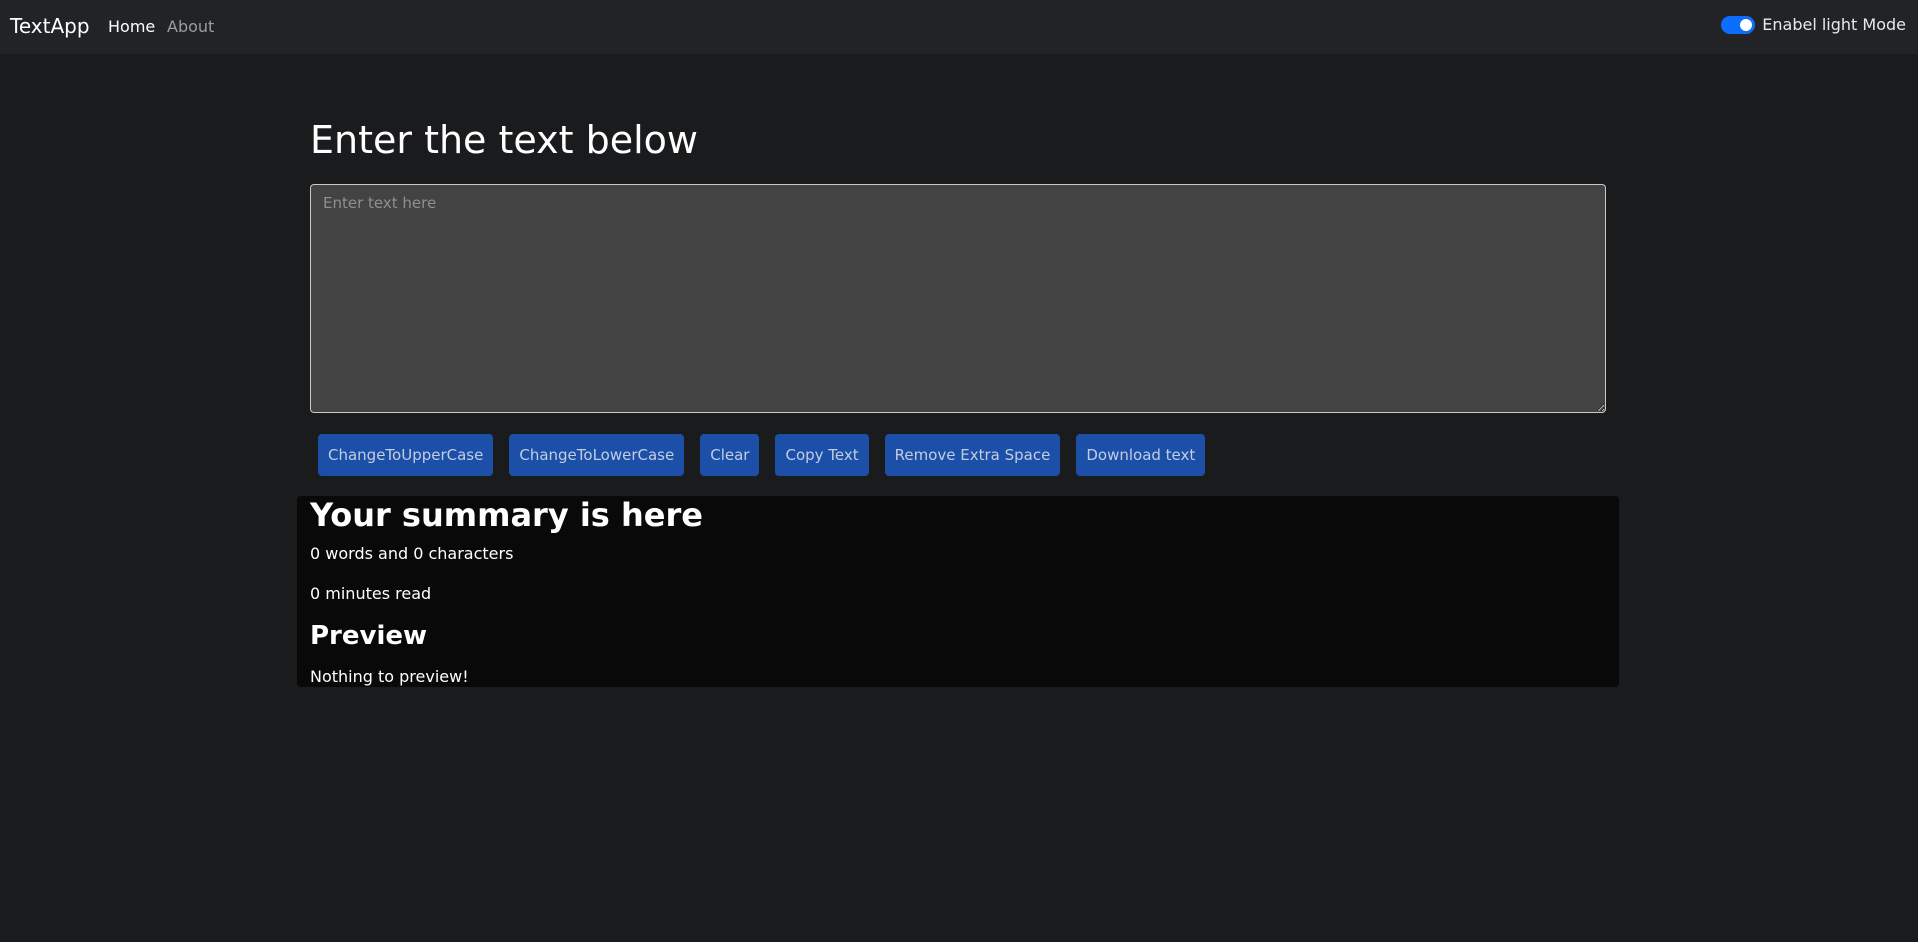 The image size is (1918, 942). What do you see at coordinates (131, 26) in the screenshot?
I see `nav-link-home: Home` at bounding box center [131, 26].